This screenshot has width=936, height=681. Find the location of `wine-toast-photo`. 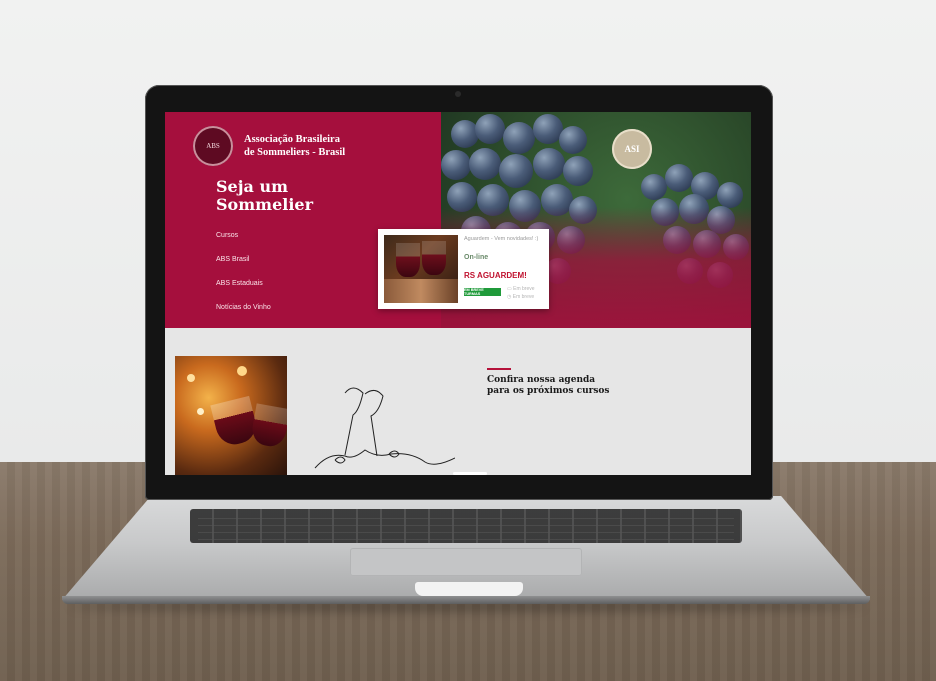

wine-toast-photo is located at coordinates (231, 415).